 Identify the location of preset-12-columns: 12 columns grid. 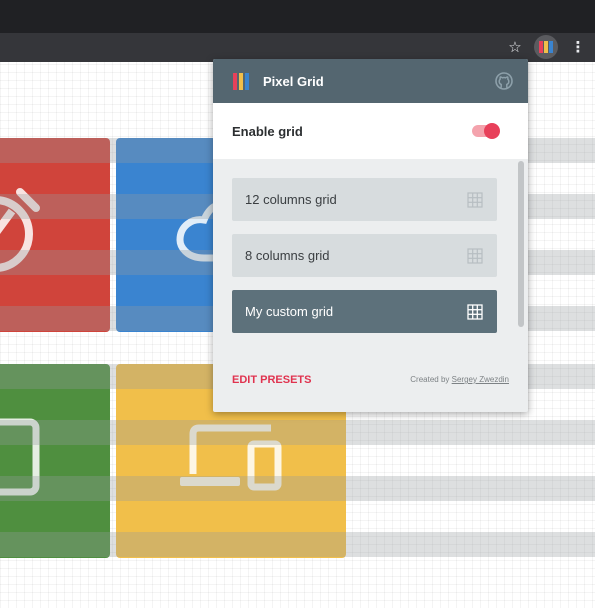
(364, 199).